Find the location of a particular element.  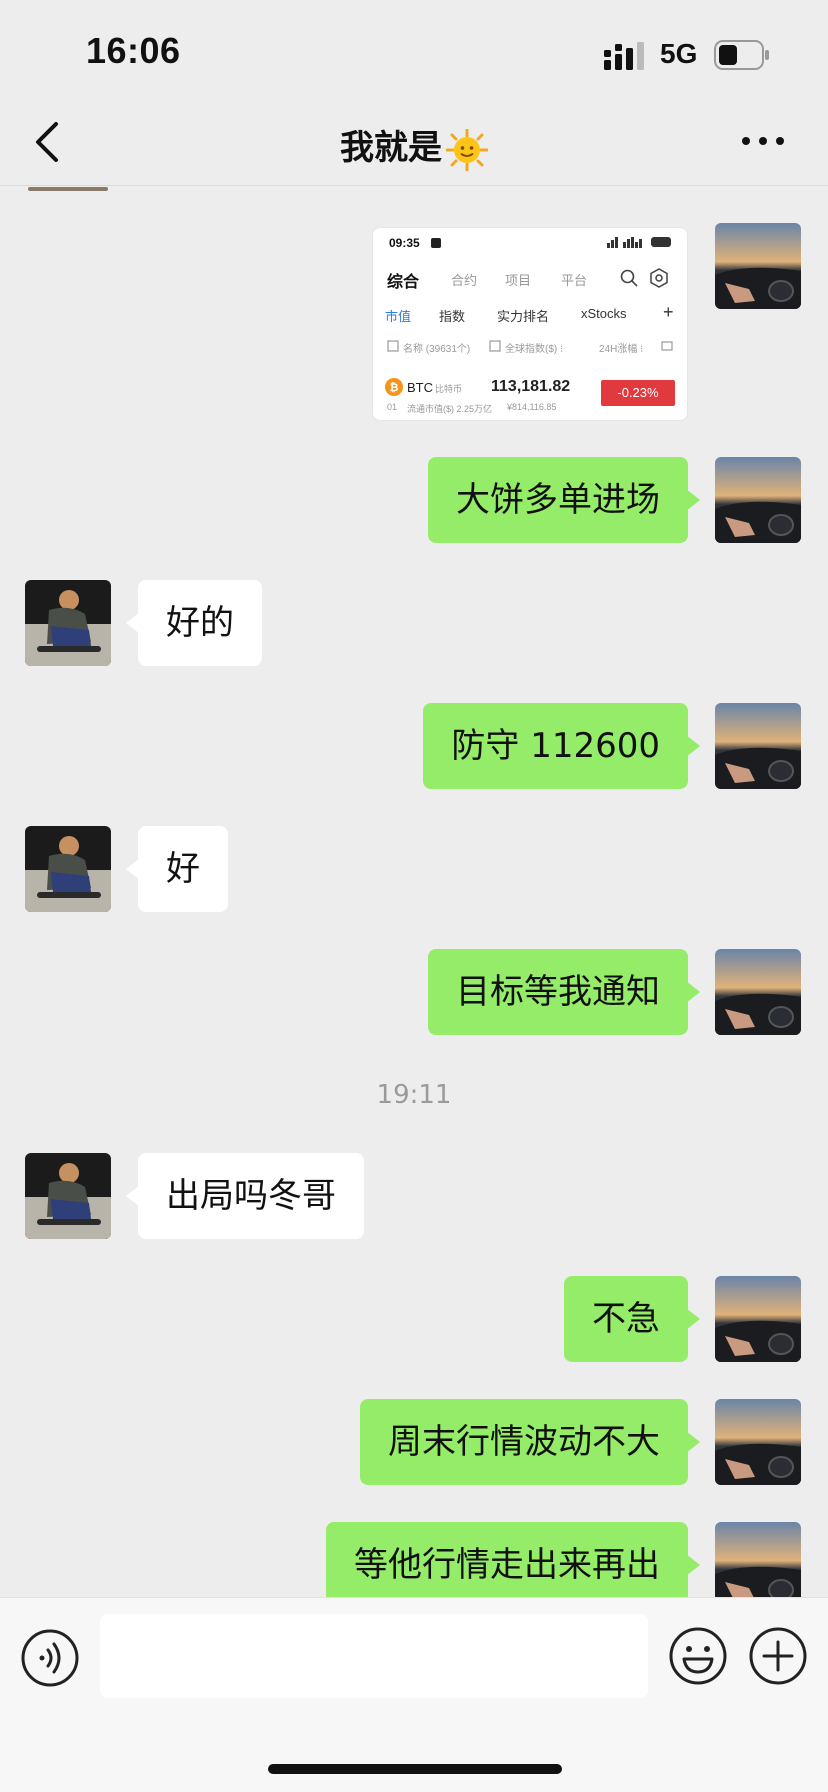

screenshot-subtab-xstocks: xStocks is located at coordinates (604, 313).